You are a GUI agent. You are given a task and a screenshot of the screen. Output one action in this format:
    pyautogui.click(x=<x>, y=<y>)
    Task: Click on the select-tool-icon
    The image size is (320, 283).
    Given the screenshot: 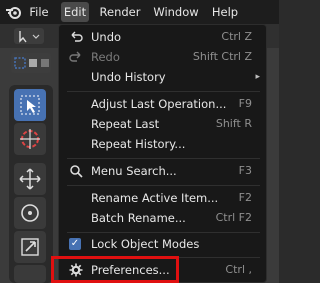 What is the action you would take?
    pyautogui.click(x=30, y=105)
    